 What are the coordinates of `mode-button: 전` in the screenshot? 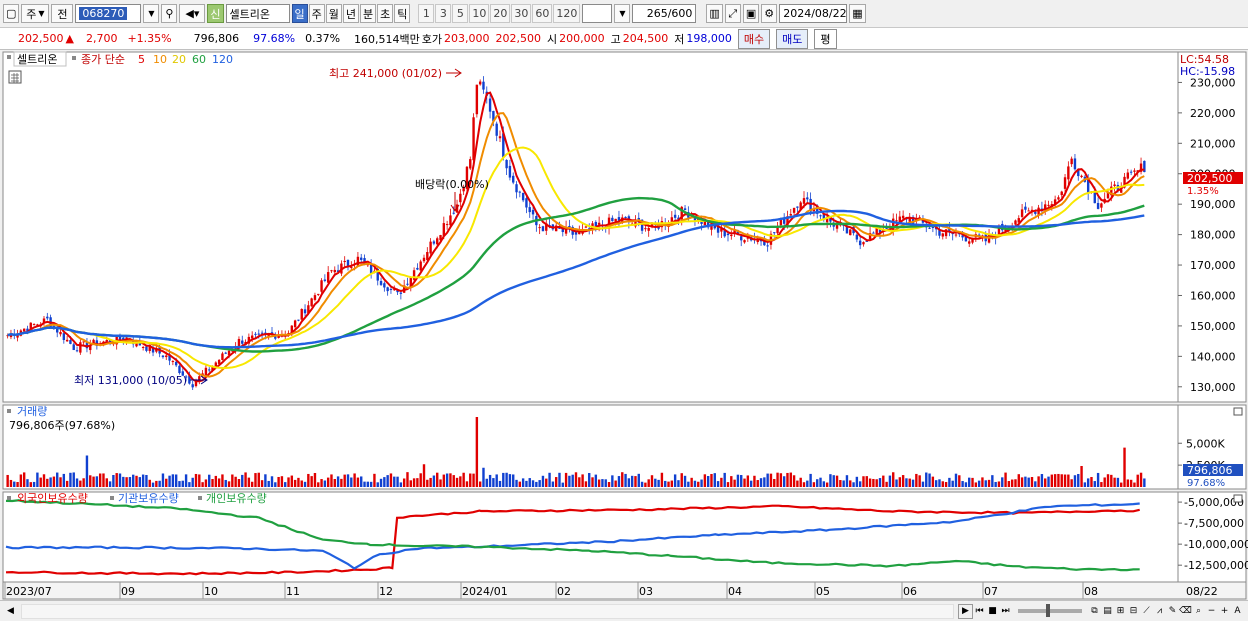 It's located at (62, 13).